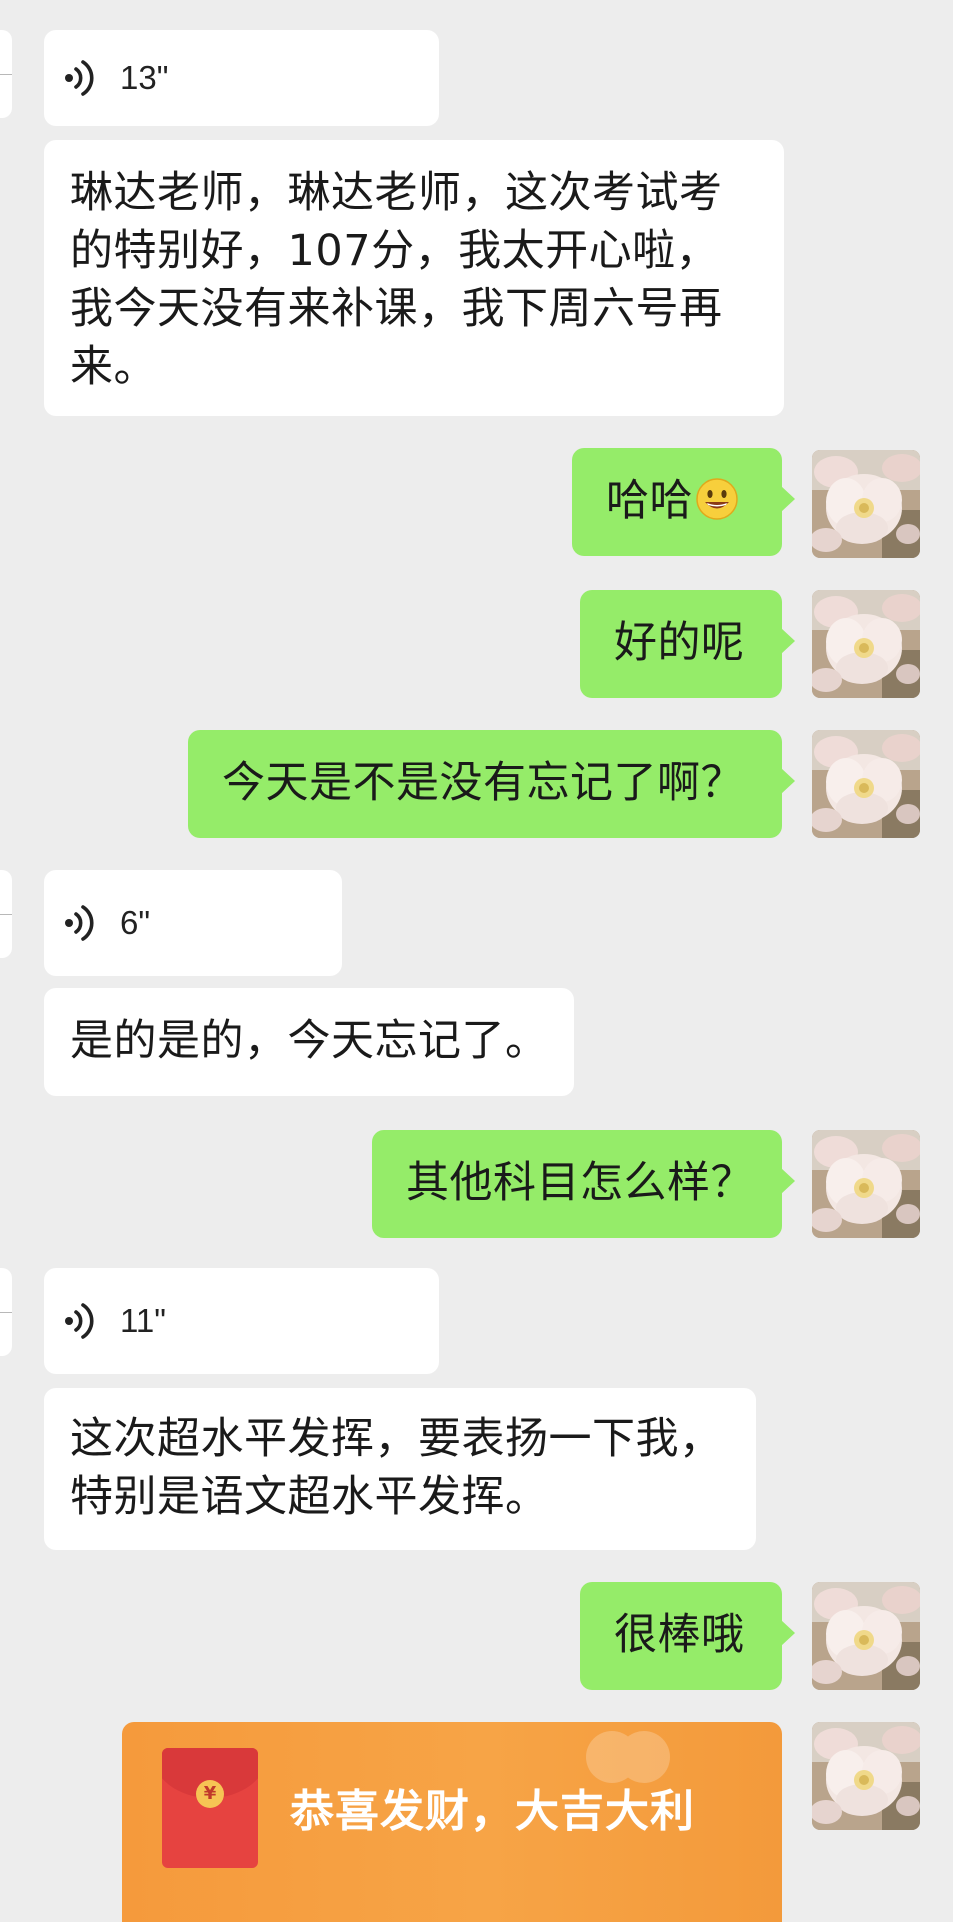  I want to click on incoming-text-bubble: 是的是的，今天忘记了。, so click(309, 1042).